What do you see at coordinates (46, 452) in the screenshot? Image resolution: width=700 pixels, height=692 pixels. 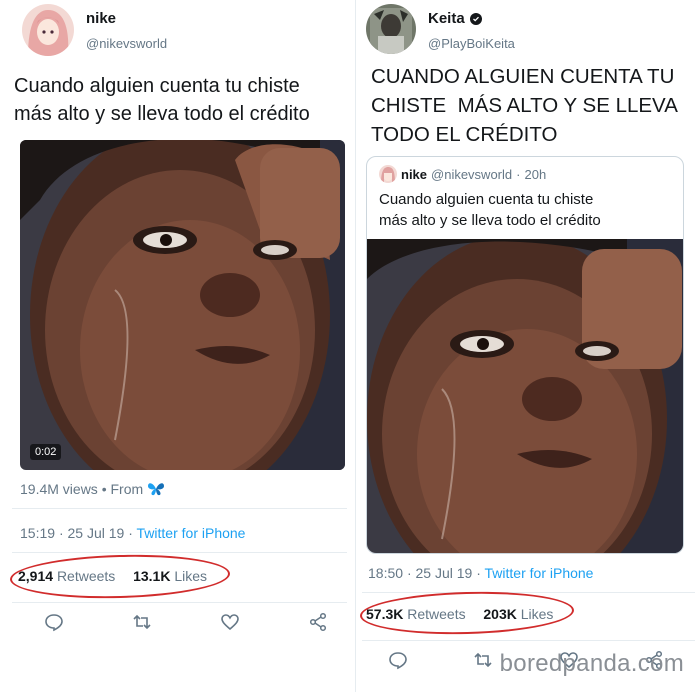 I see `video-duration: 0:02` at bounding box center [46, 452].